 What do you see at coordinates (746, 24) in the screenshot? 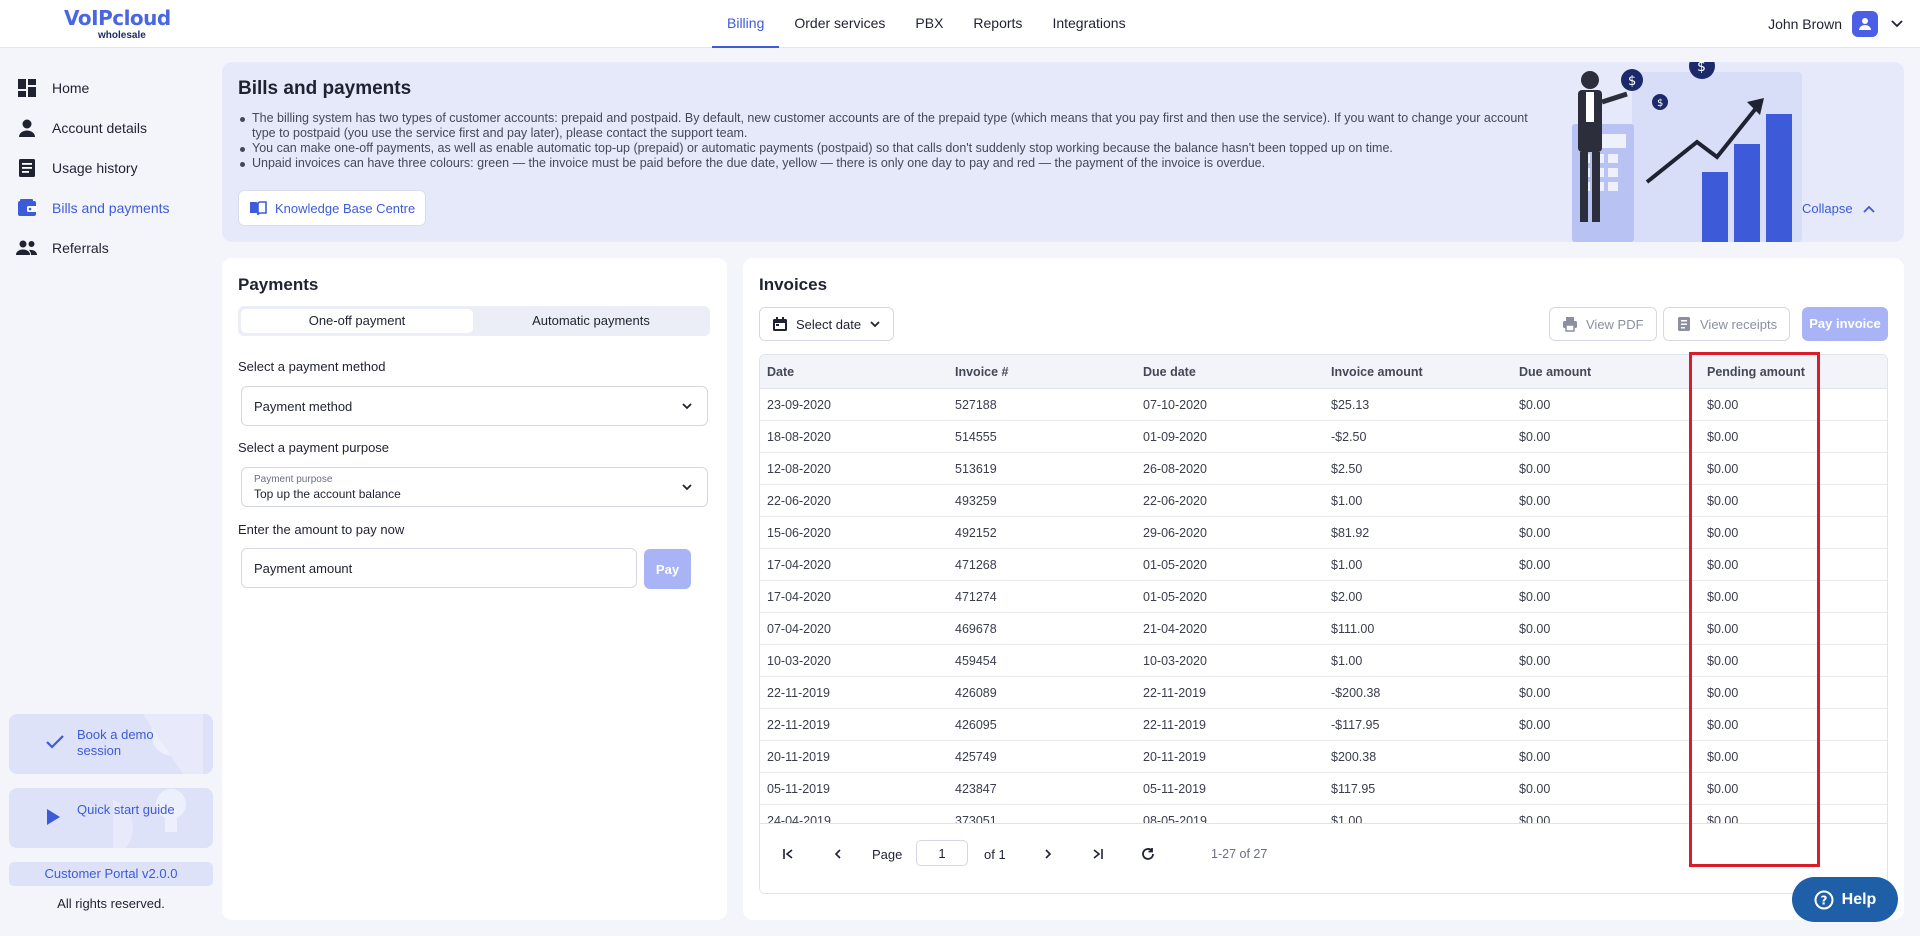
I see `nav-billing: Billing` at bounding box center [746, 24].